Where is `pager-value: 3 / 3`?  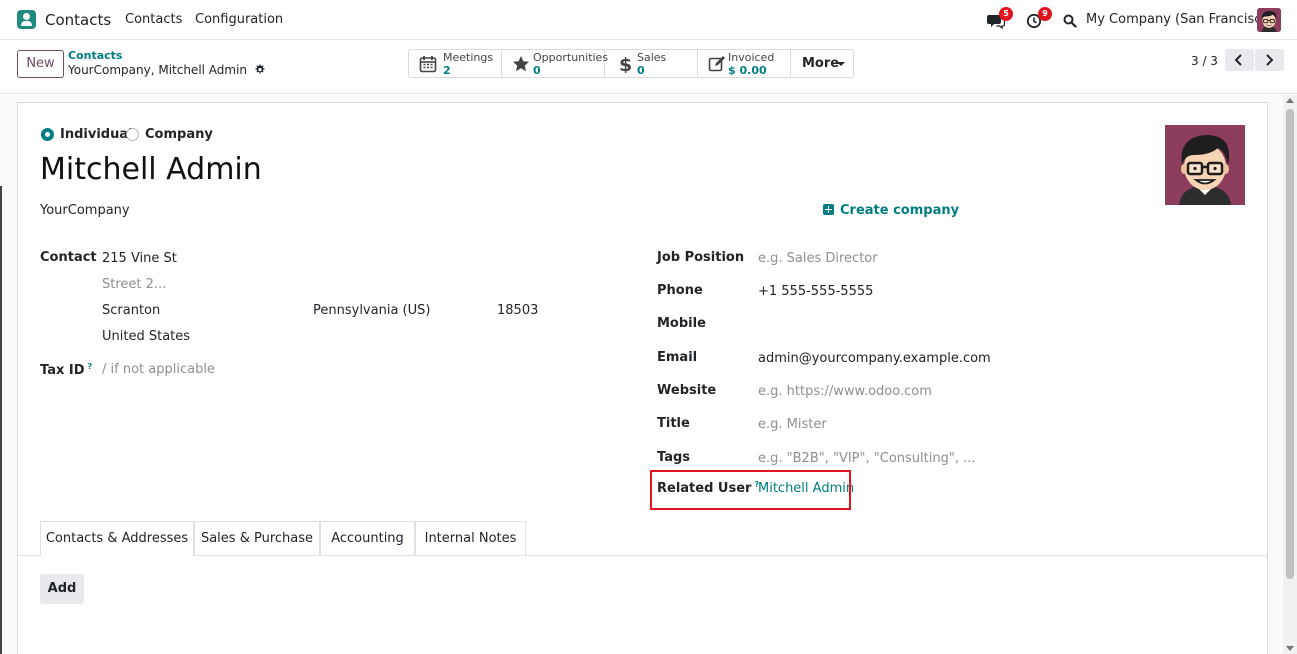
pager-value: 3 / 3 is located at coordinates (1204, 61).